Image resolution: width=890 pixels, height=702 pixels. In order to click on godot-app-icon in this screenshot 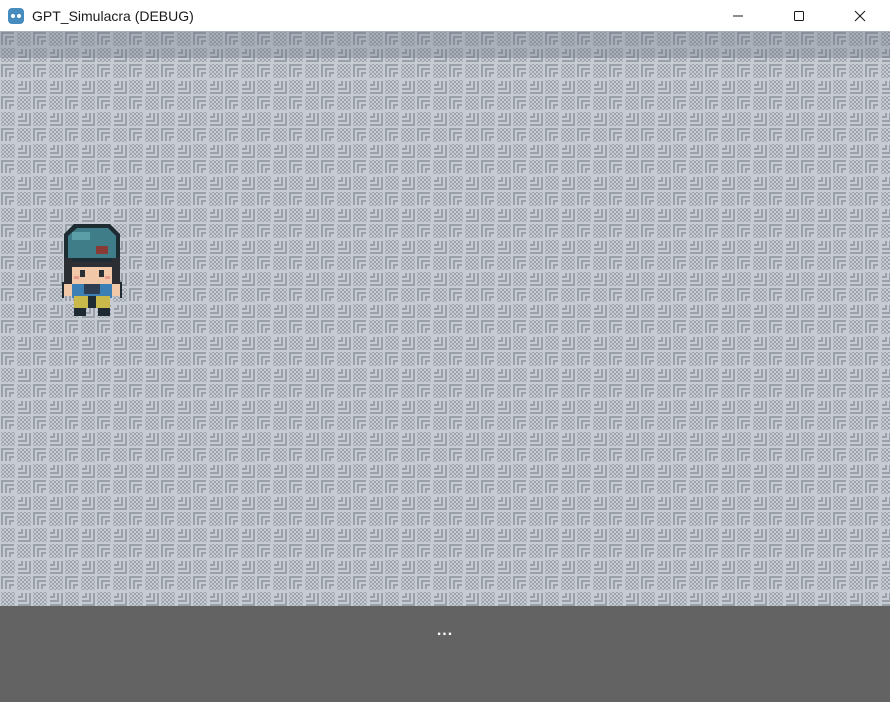, I will do `click(16, 15)`.